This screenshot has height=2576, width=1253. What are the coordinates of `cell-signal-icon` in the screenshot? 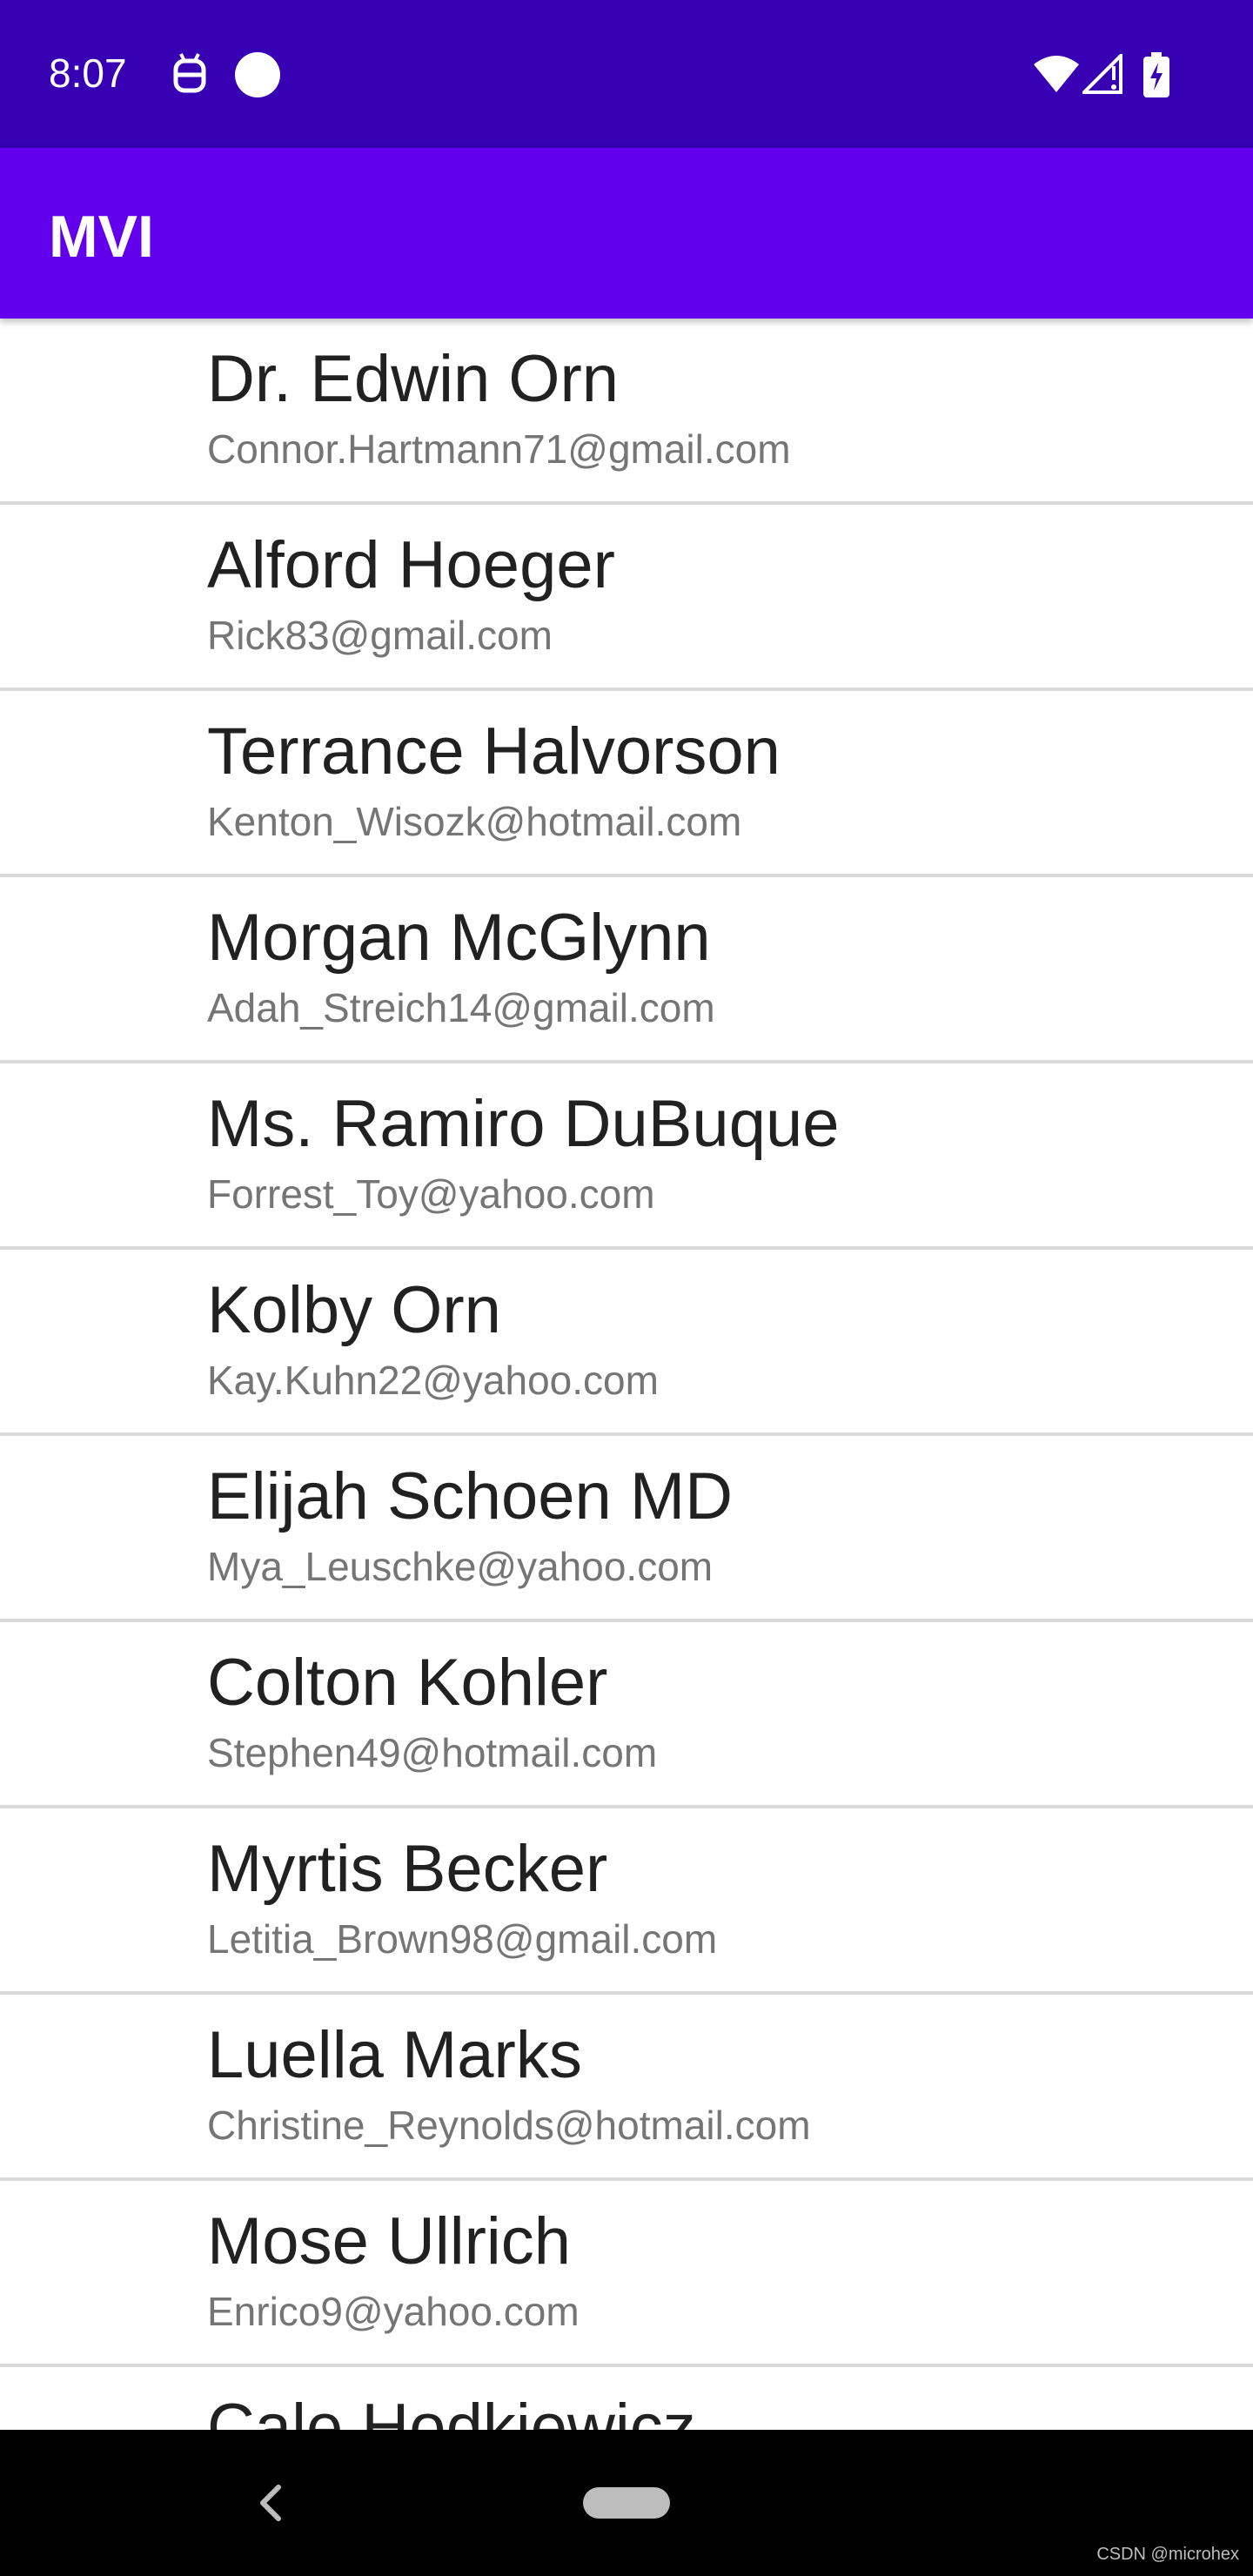 It's located at (1102, 74).